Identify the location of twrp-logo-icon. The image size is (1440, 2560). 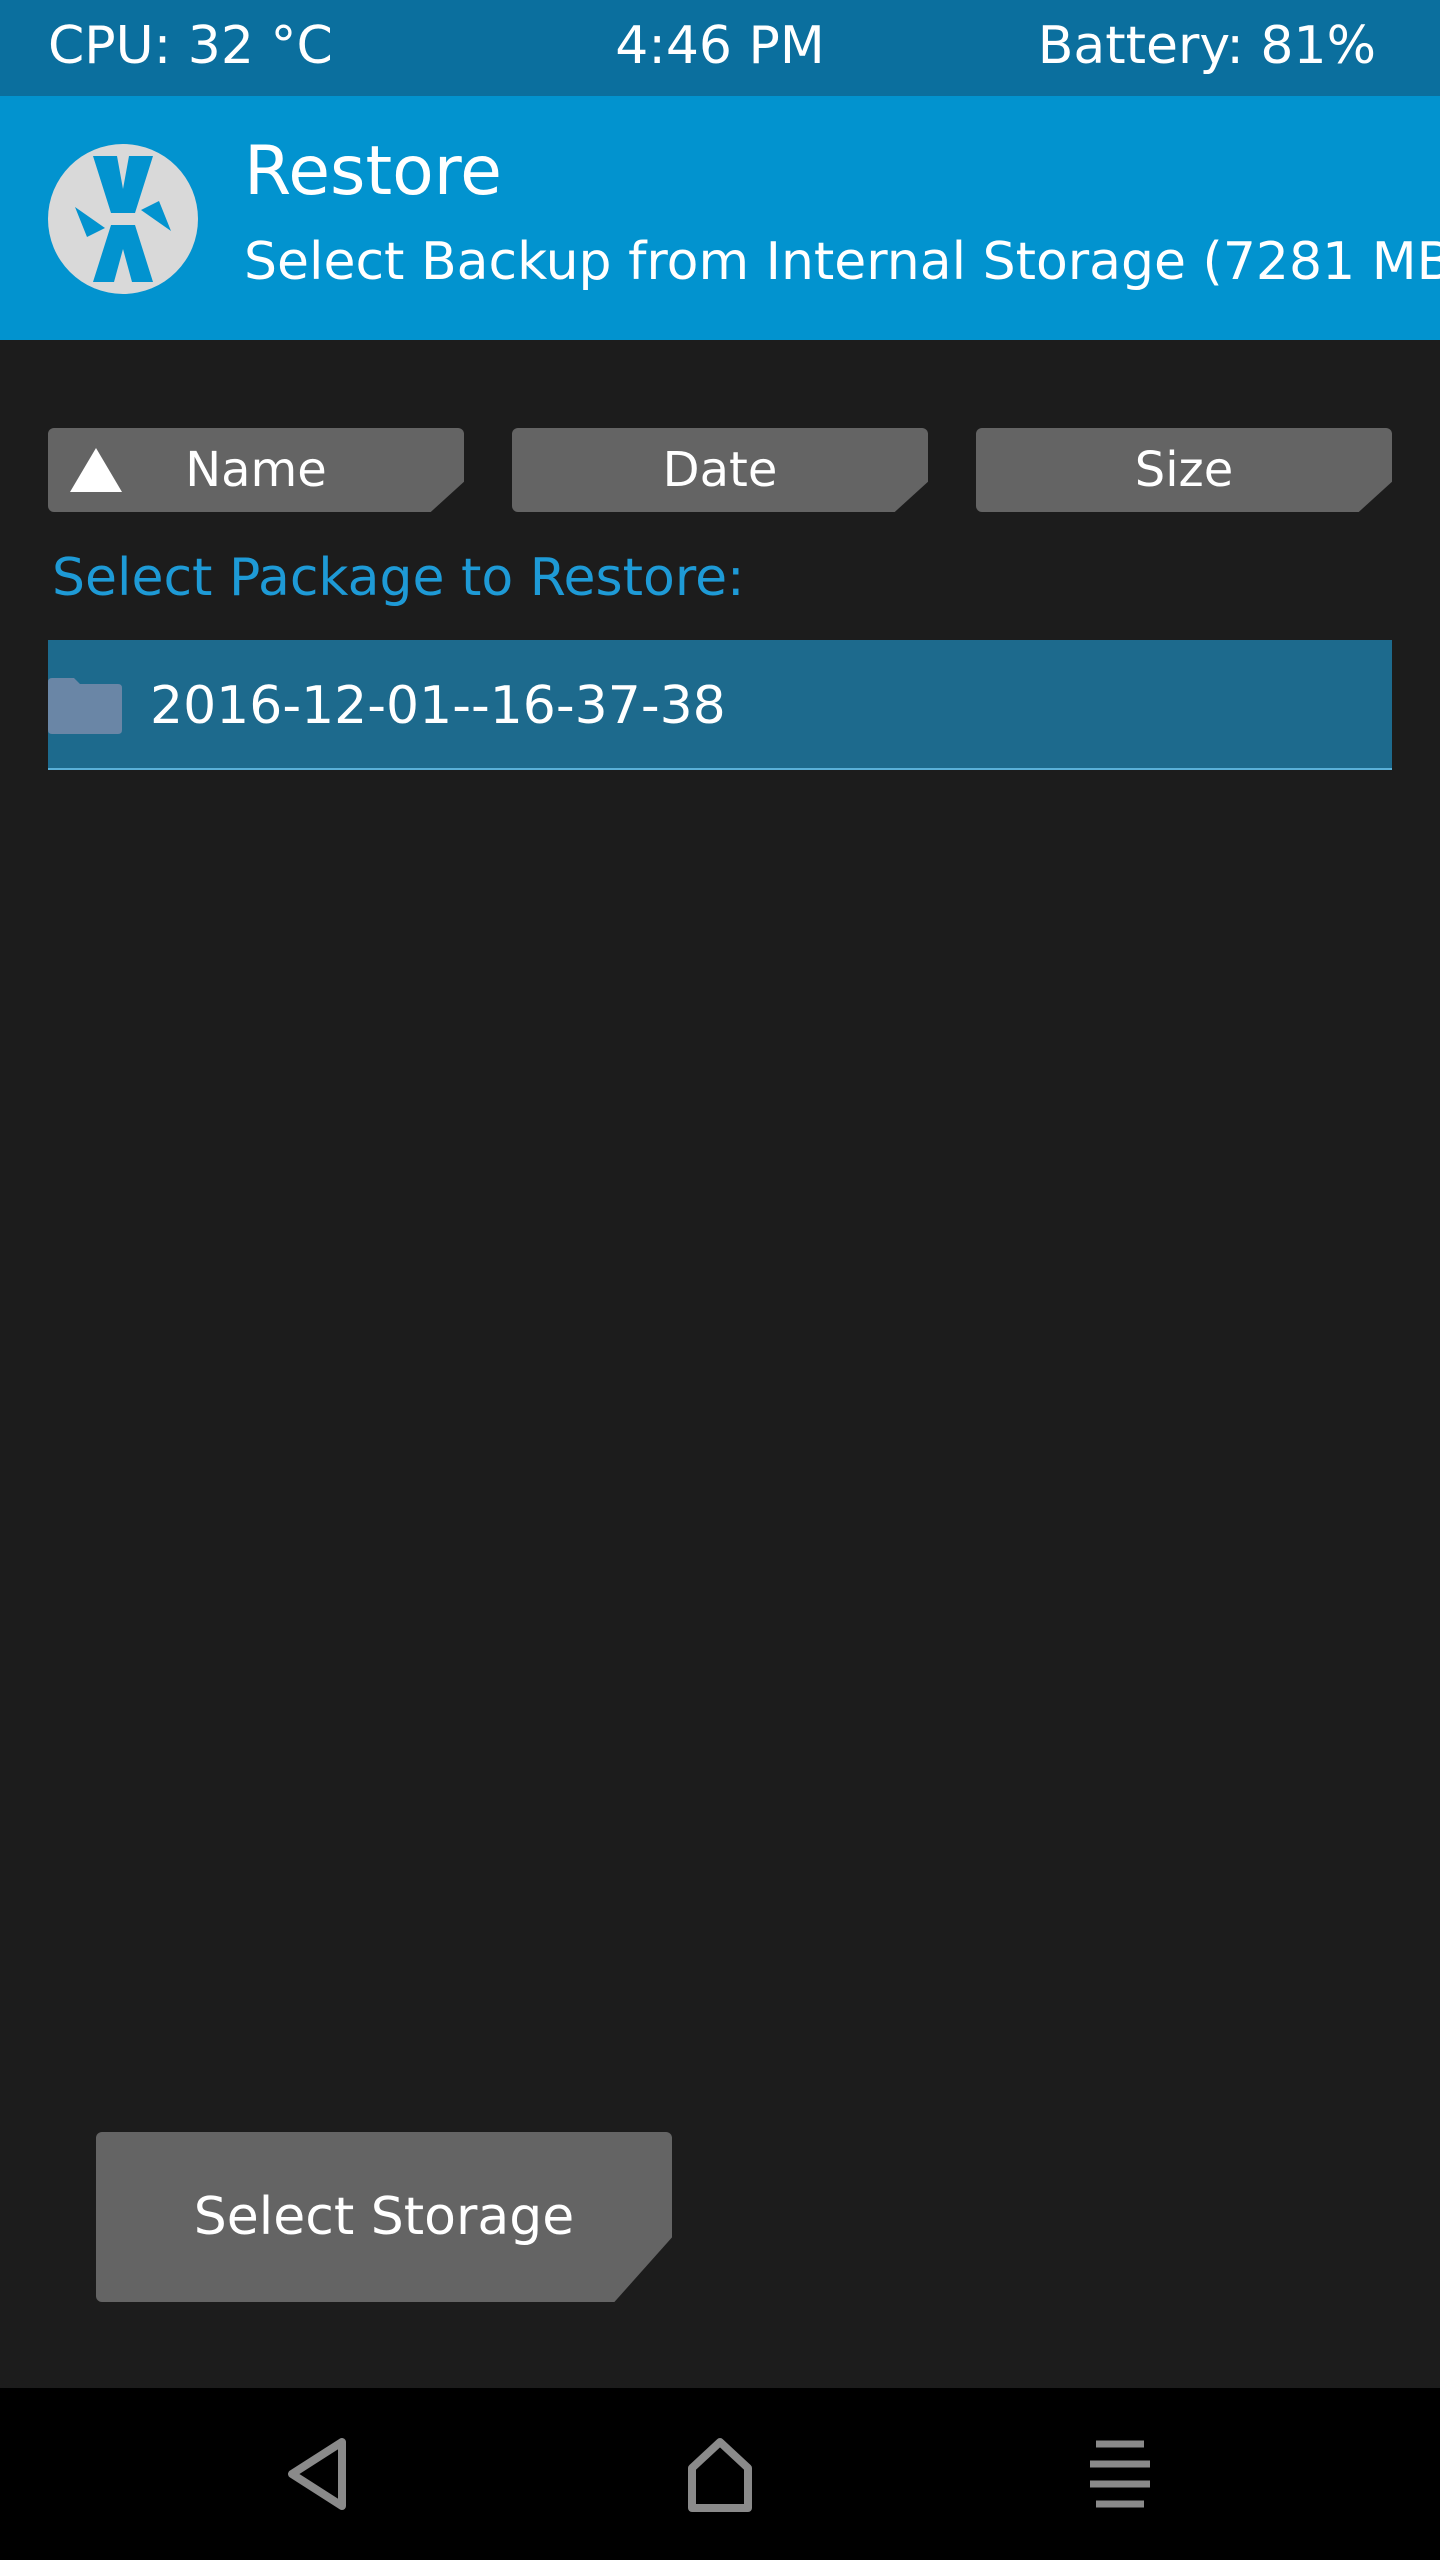
(123, 219).